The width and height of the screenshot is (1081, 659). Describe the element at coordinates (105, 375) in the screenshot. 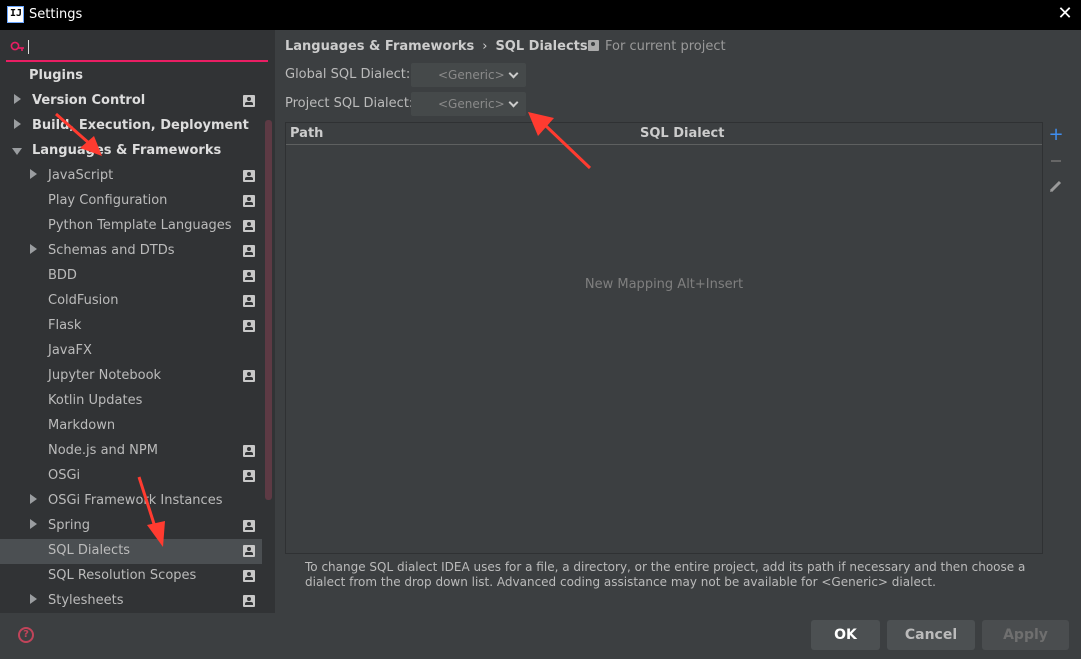

I see `sidebar-item-label: Jupyter Notebook` at that location.